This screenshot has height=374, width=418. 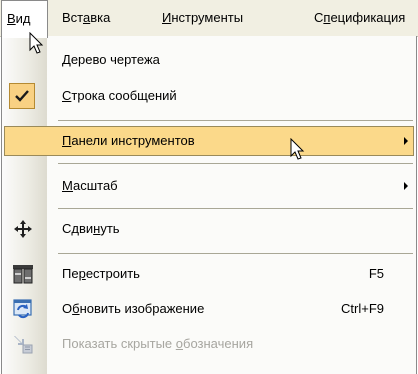 What do you see at coordinates (368, 17) in the screenshot?
I see `menu-spec-label-post: ецификация` at bounding box center [368, 17].